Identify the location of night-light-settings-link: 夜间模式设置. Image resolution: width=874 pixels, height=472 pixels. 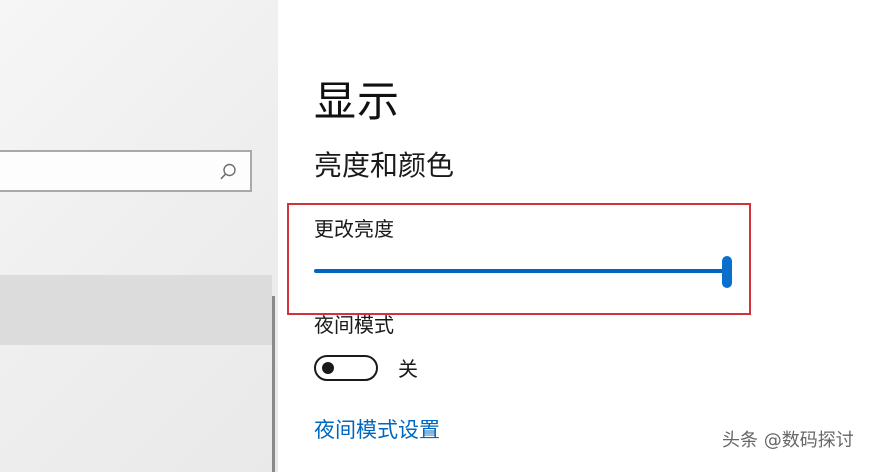
(377, 430).